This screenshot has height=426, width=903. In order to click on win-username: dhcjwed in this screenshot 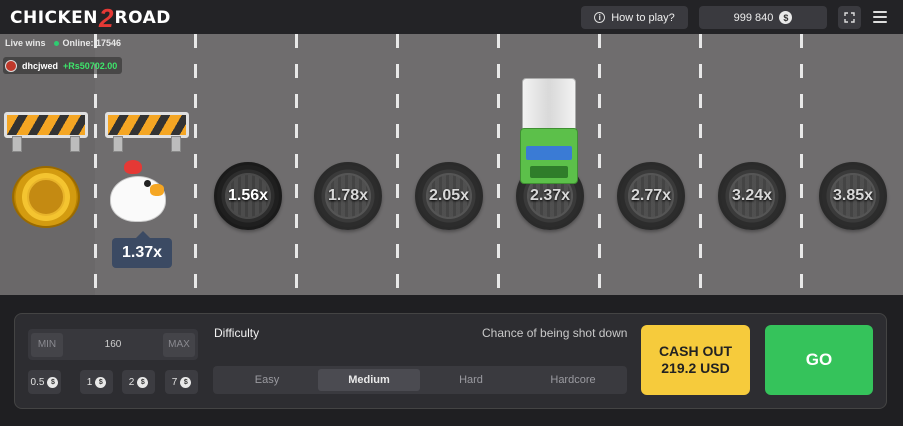, I will do `click(40, 65)`.